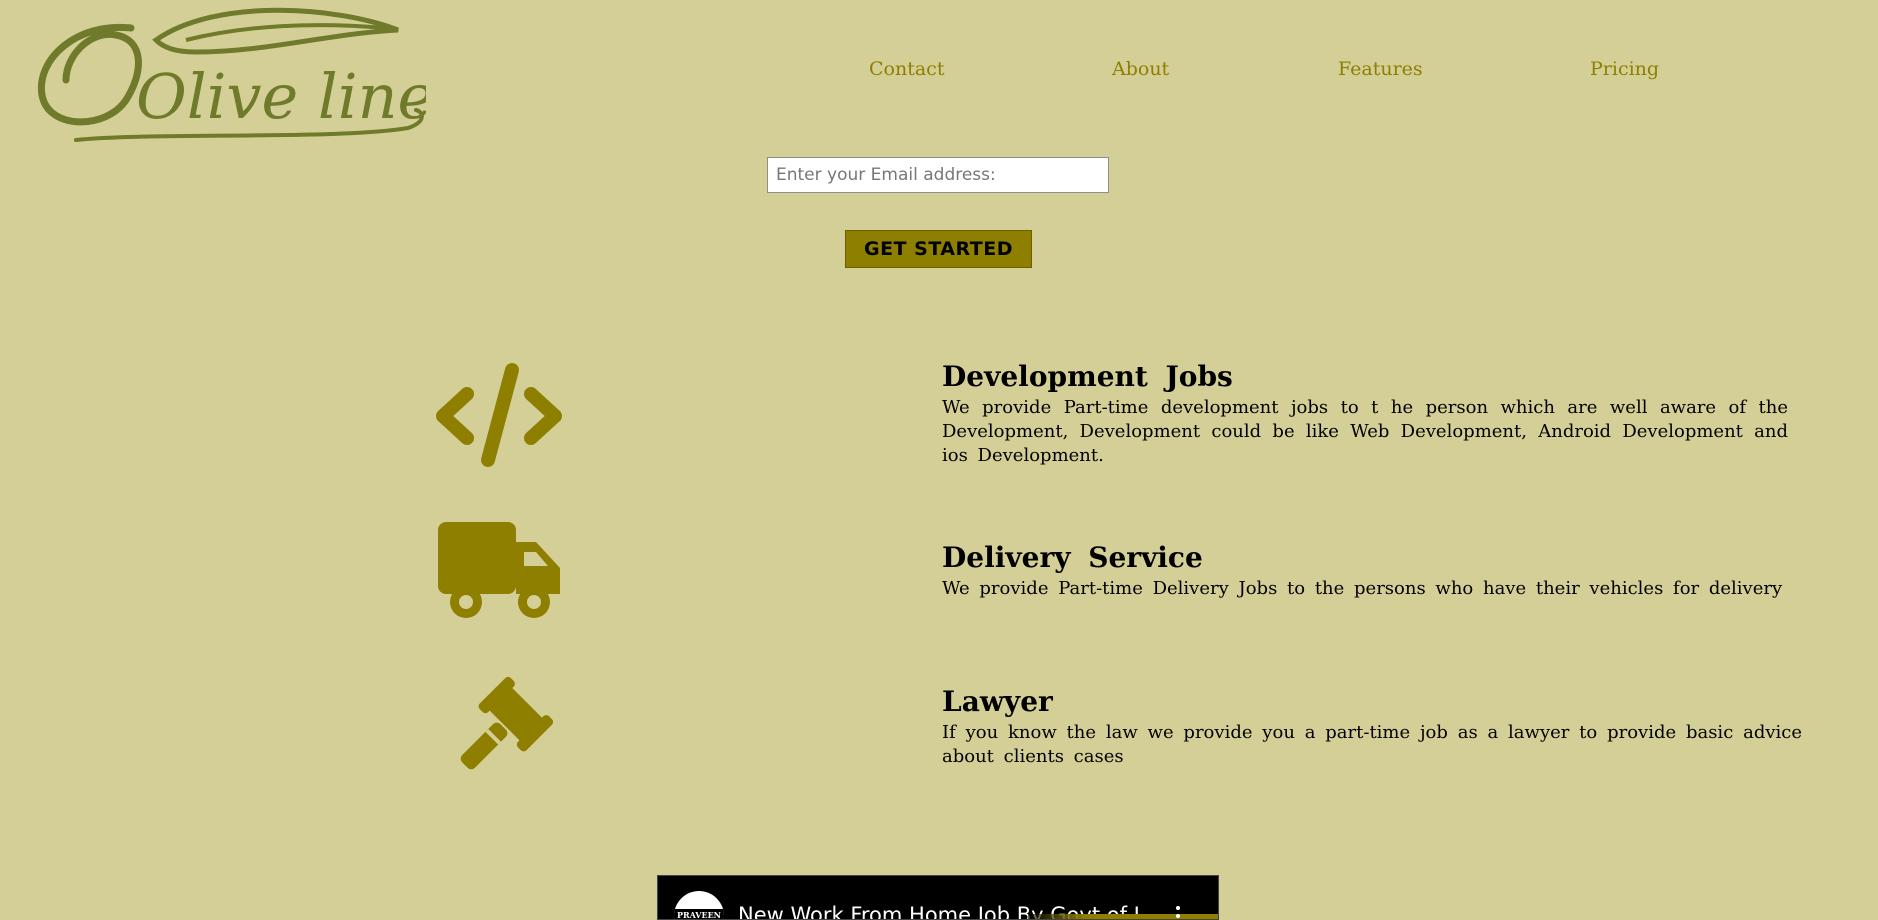 This screenshot has width=1878, height=920. Describe the element at coordinates (1624, 69) in the screenshot. I see `nav-pricing: Pricing` at that location.